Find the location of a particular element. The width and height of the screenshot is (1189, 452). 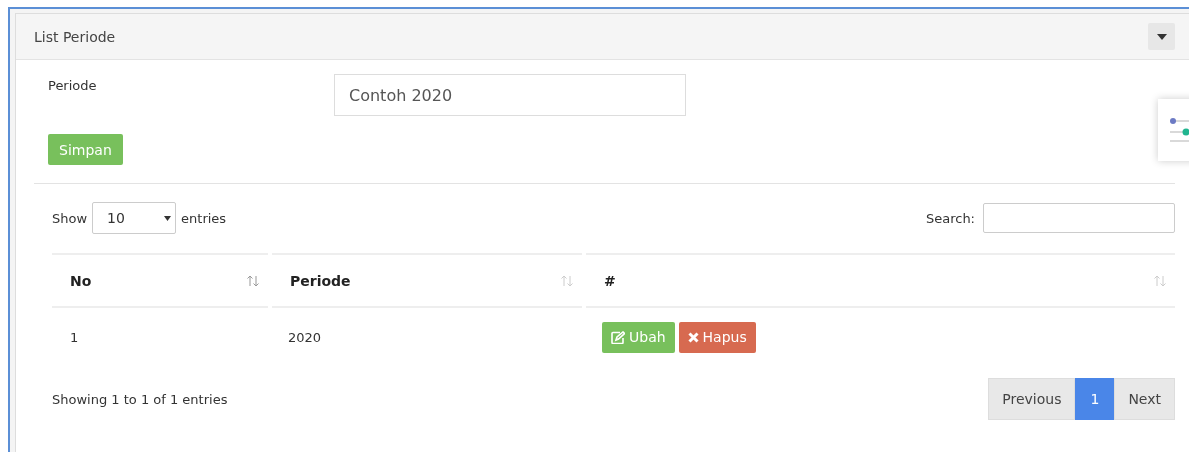

table-cell: 2020 is located at coordinates (305, 337).